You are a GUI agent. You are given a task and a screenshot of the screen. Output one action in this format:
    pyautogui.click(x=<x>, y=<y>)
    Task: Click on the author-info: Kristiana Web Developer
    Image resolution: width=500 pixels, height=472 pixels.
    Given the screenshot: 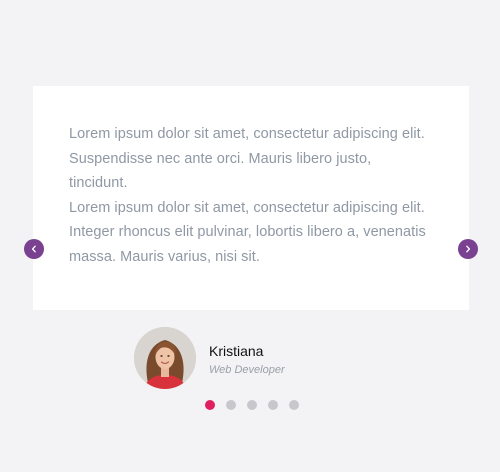 What is the action you would take?
    pyautogui.click(x=247, y=359)
    